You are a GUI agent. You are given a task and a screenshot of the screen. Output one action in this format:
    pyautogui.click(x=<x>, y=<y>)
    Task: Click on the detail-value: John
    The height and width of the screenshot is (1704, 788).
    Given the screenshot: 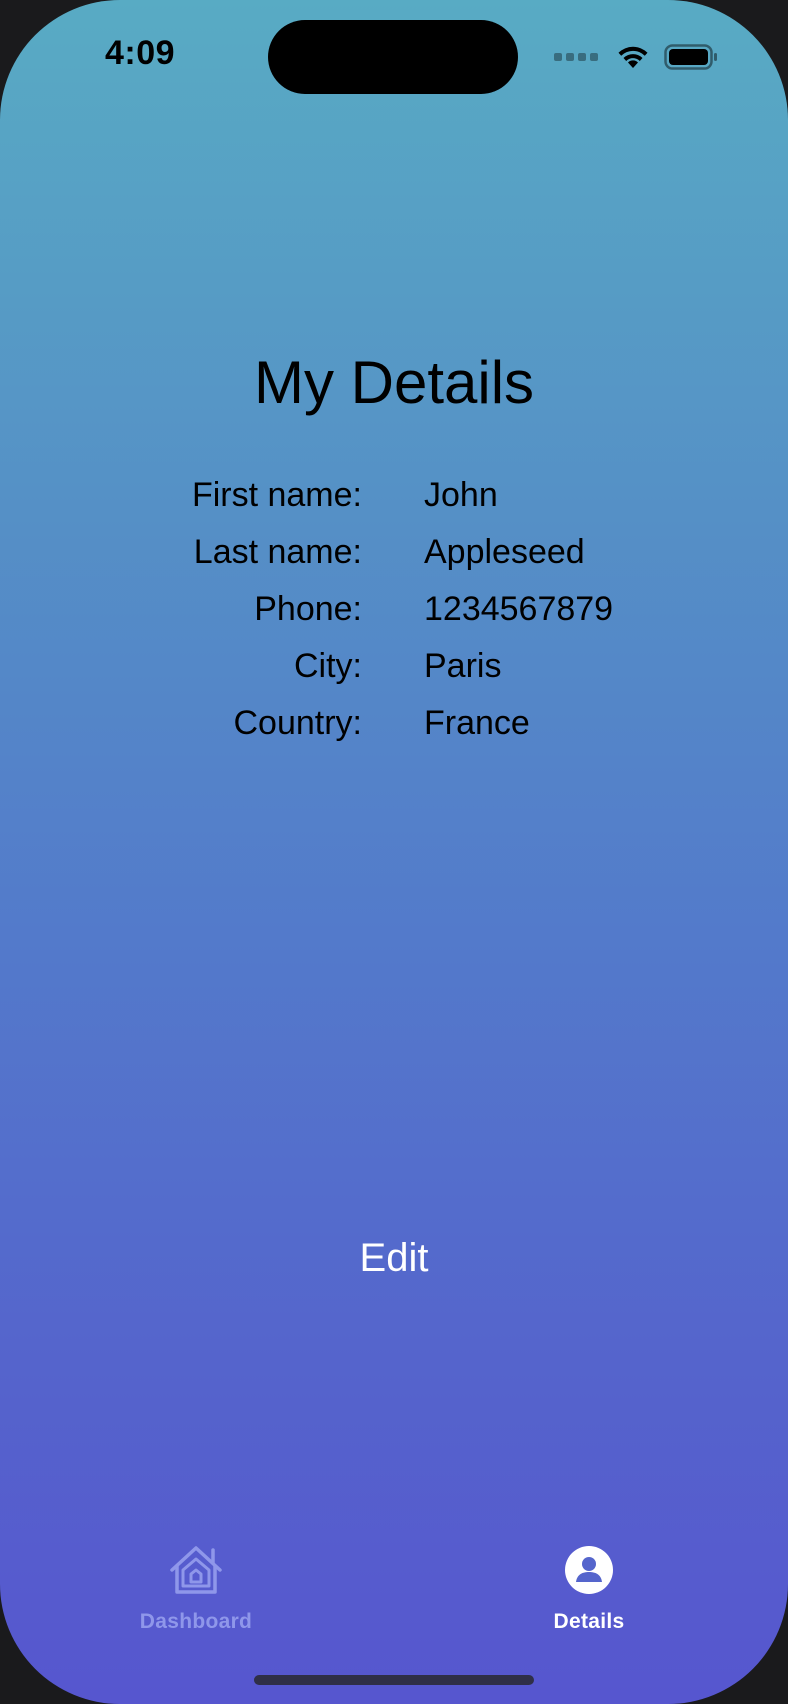 What is the action you would take?
    pyautogui.click(x=461, y=495)
    